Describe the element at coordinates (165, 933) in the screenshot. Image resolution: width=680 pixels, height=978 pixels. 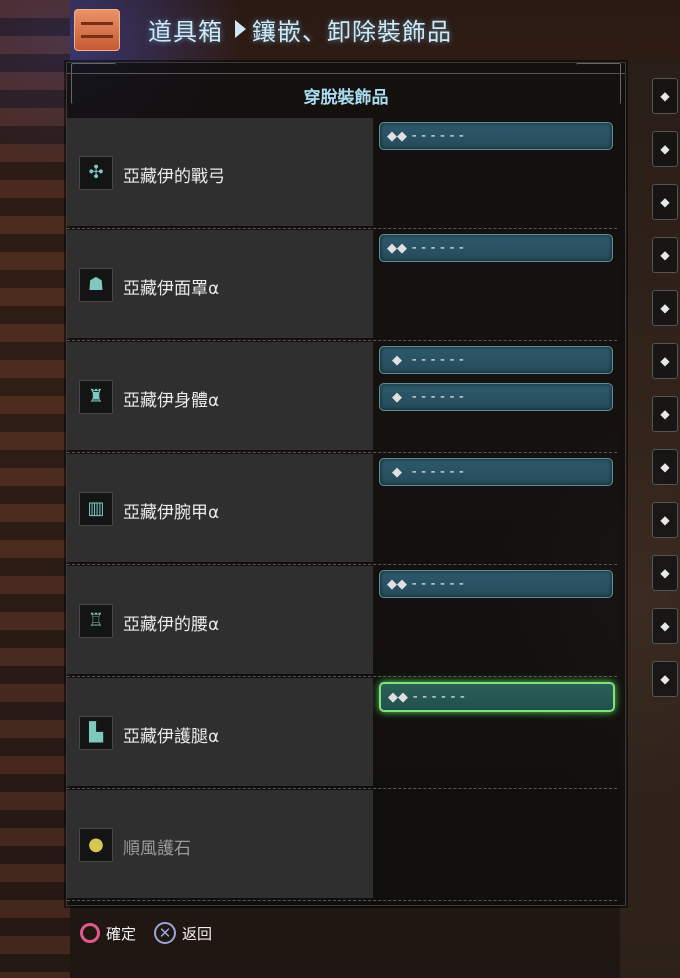
I see `cross-button-icon: ✕` at that location.